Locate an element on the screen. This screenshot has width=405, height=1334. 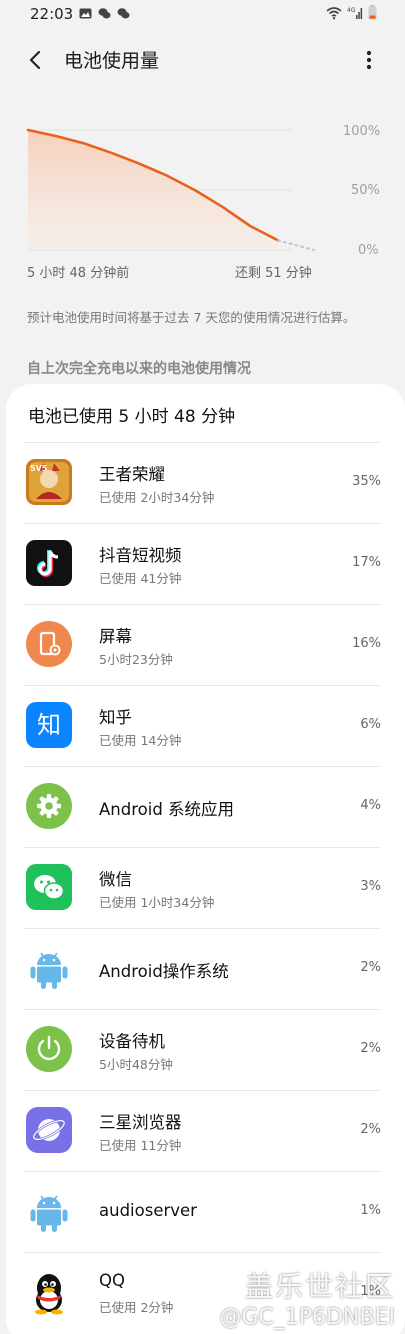
watermark: 盖乐世社区 @GC_1P6DNBEI is located at coordinates (307, 1297).